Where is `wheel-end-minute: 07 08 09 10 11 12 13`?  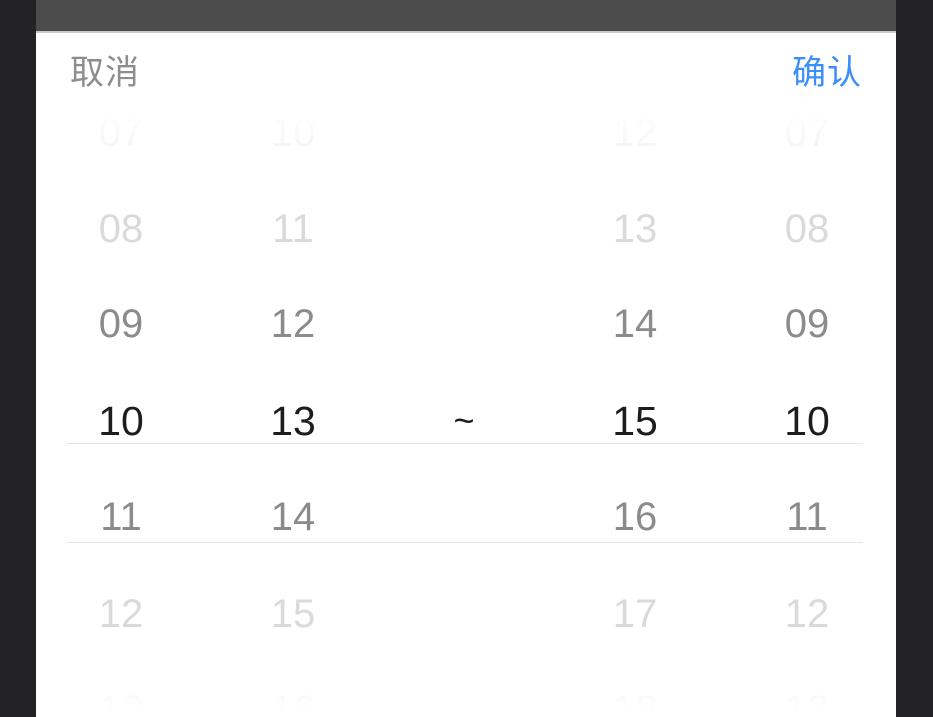 wheel-end-minute: 07 08 09 10 11 12 13 is located at coordinates (807, 412).